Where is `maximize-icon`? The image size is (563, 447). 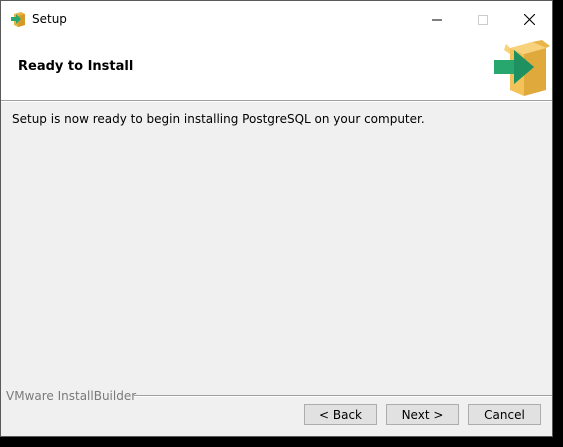
maximize-icon is located at coordinates (483, 19).